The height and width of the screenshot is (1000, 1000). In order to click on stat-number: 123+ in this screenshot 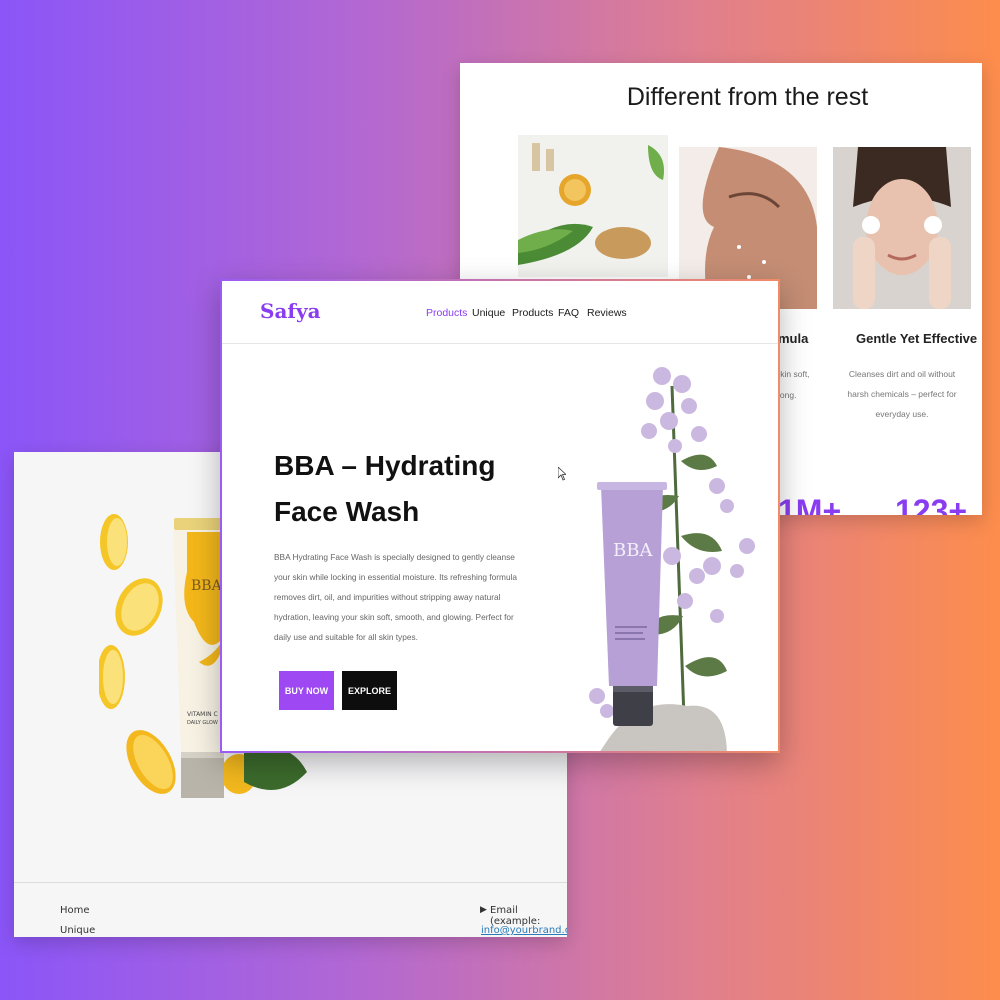, I will do `click(931, 504)`.